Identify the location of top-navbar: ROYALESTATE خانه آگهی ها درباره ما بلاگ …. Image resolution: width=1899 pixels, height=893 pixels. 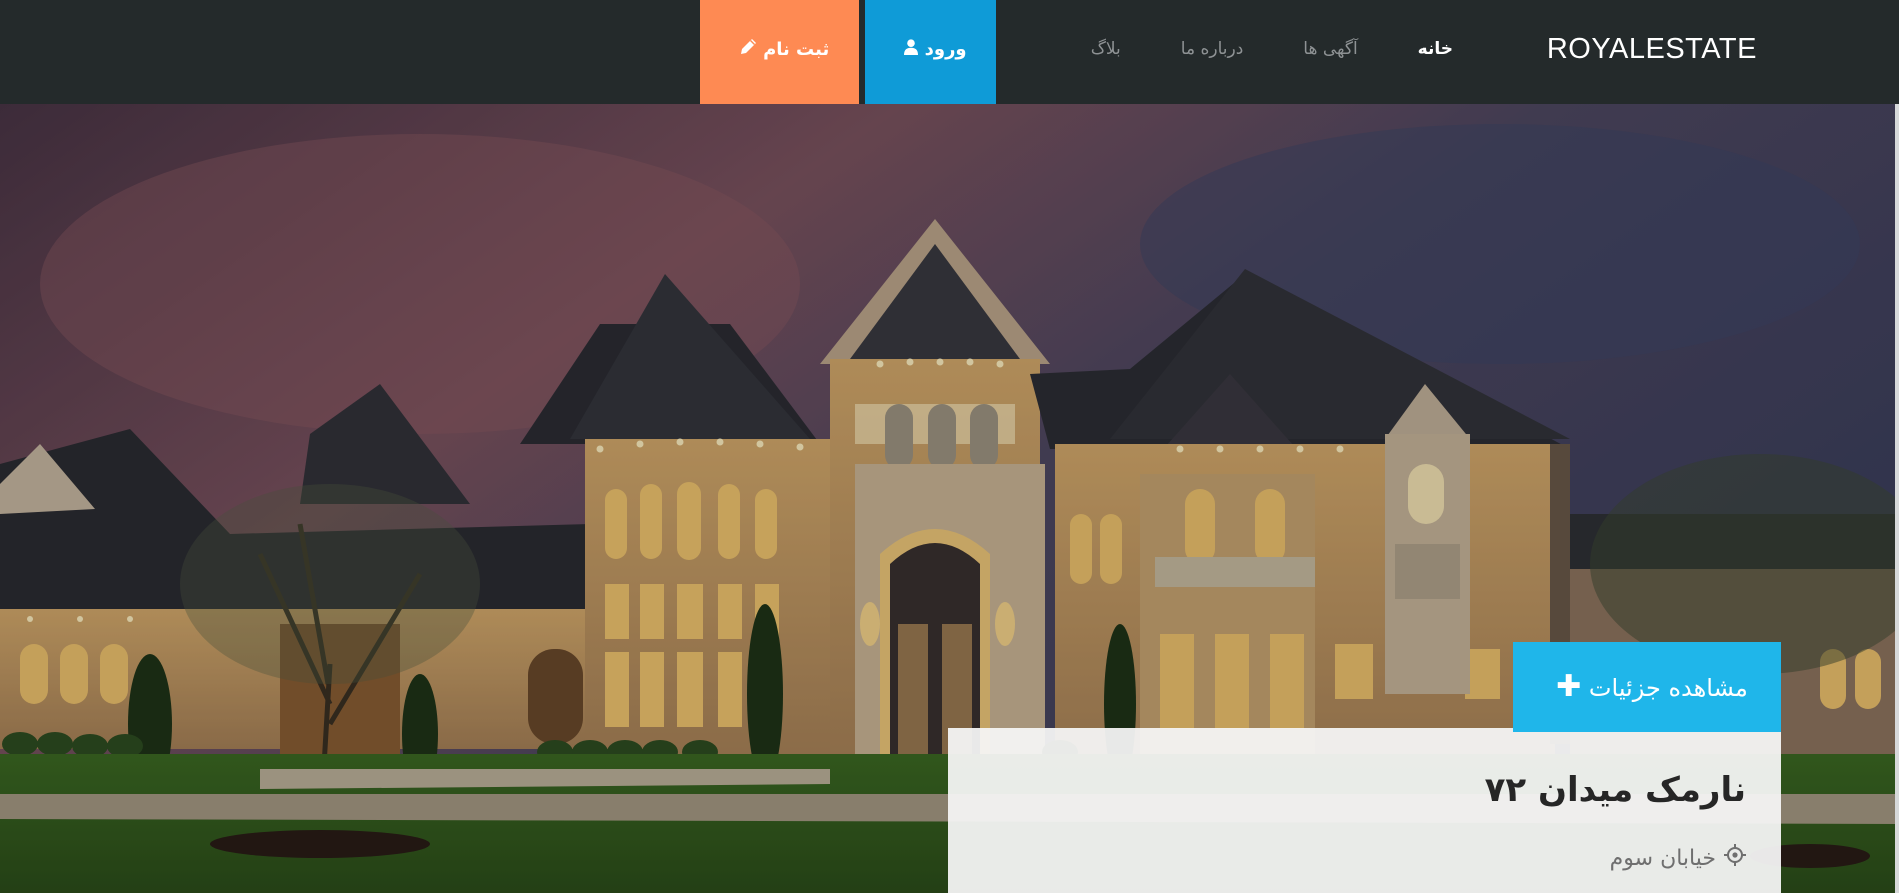
(949, 52).